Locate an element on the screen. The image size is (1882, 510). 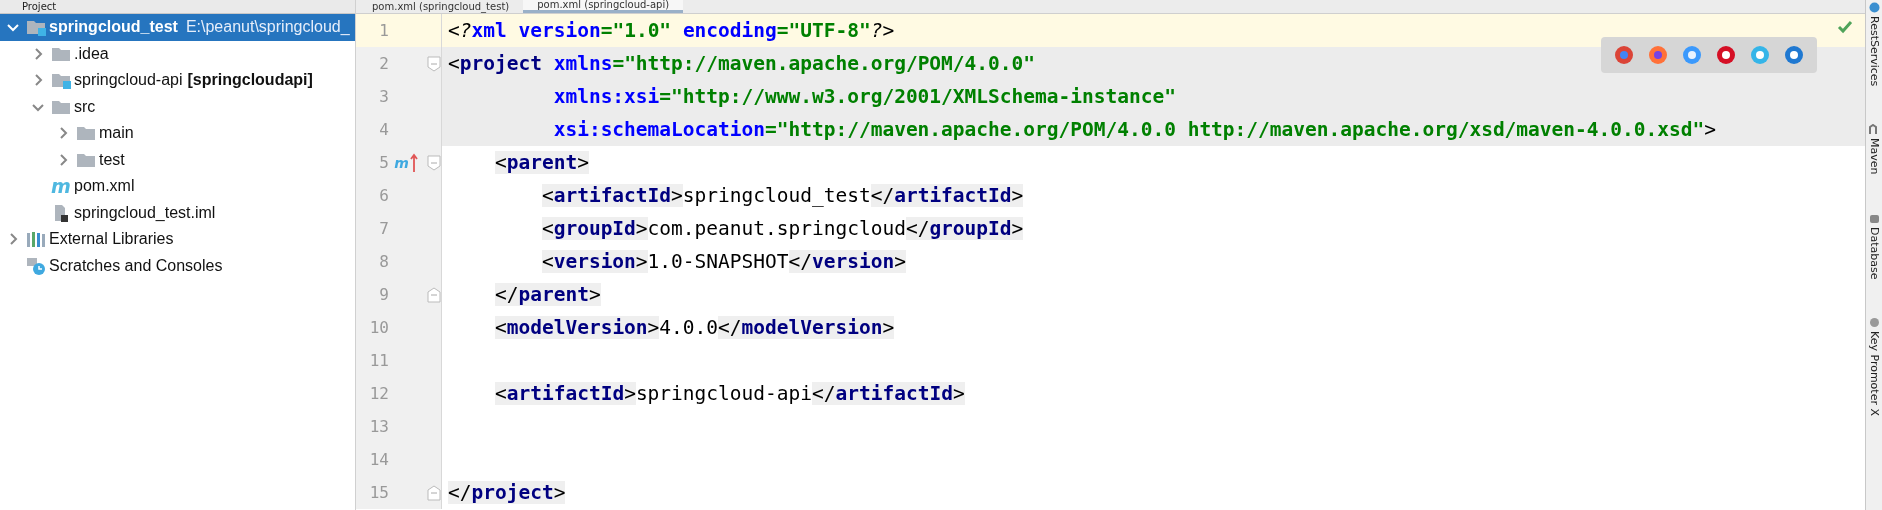
line-number: 8 is located at coordinates (383, 261).